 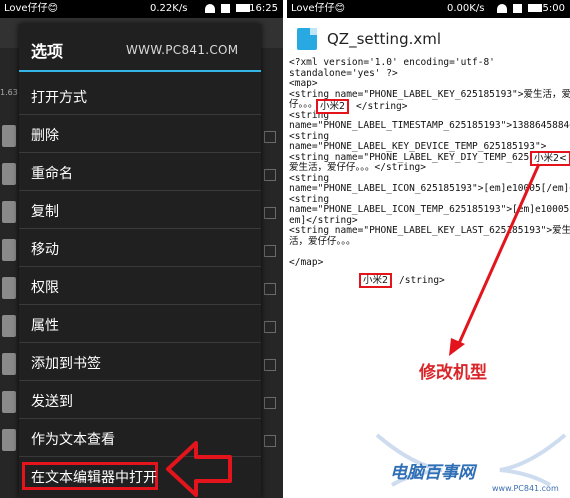 I want to click on xml-line: <?xml version='1.0' encoding='utf-8', so click(x=392, y=62).